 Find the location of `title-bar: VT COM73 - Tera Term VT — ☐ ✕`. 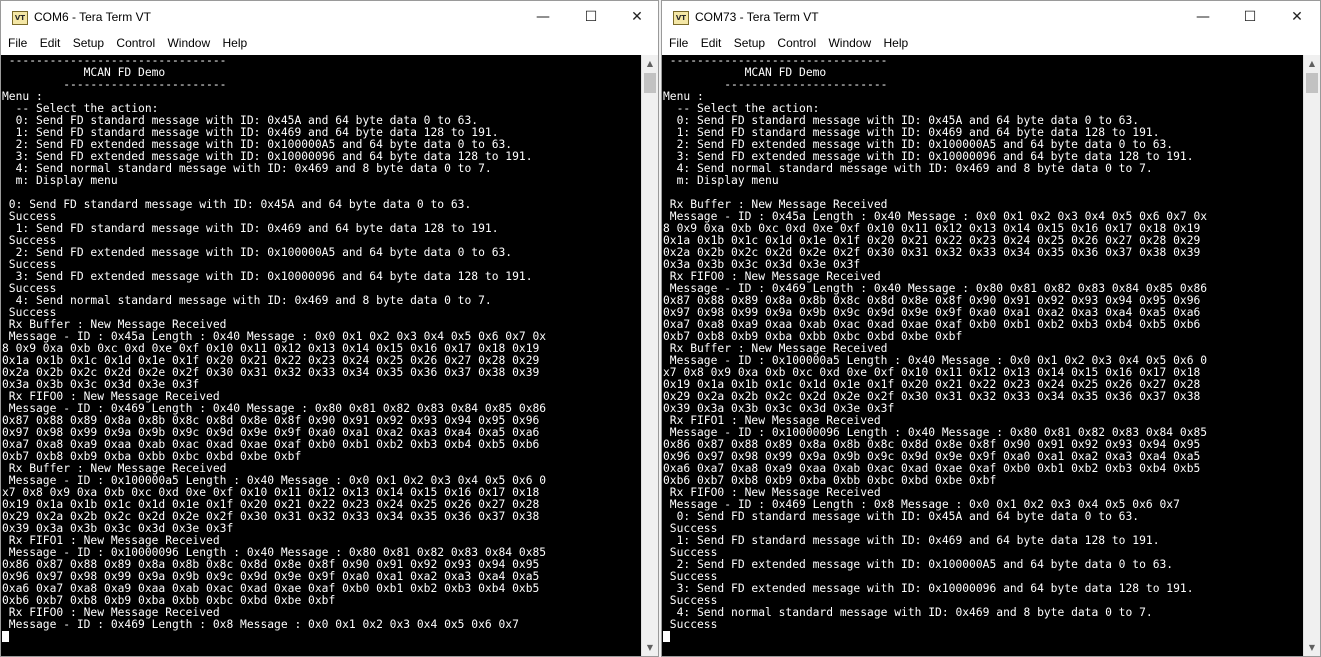

title-bar: VT COM73 - Tera Term VT — ☐ ✕ is located at coordinates (991, 17).